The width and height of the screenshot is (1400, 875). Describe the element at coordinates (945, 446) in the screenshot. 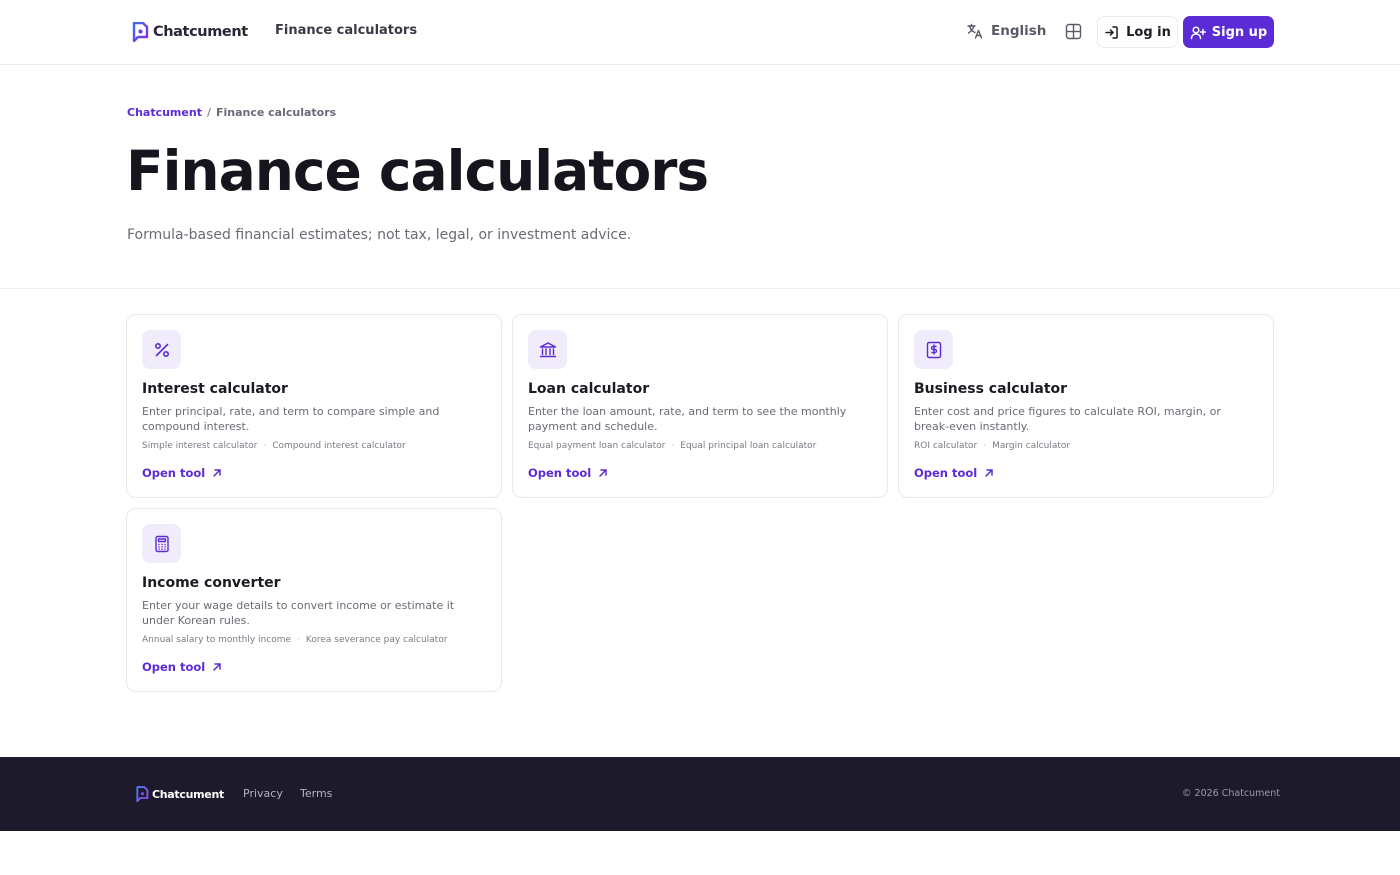

I see `card-tag: ROI calculator` at that location.